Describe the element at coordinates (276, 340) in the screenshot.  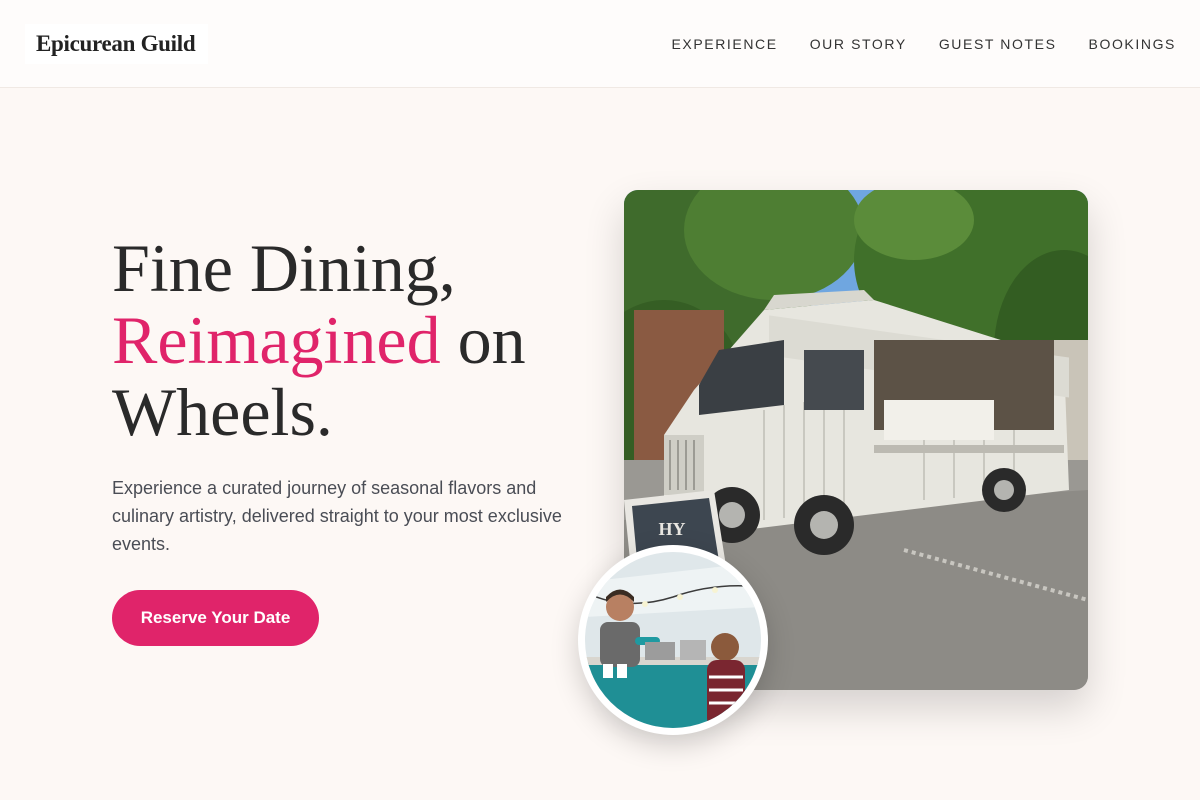
I see `hero-title-accent: Reimagined` at that location.